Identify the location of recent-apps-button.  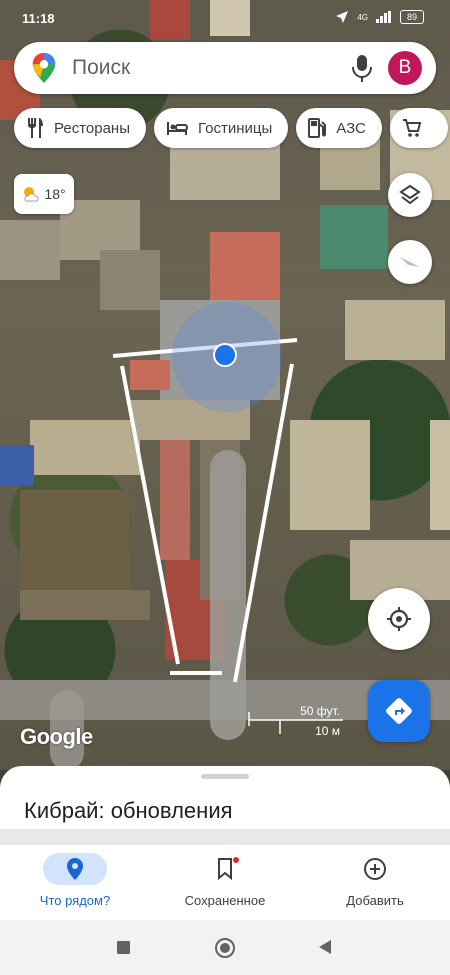
(123, 947).